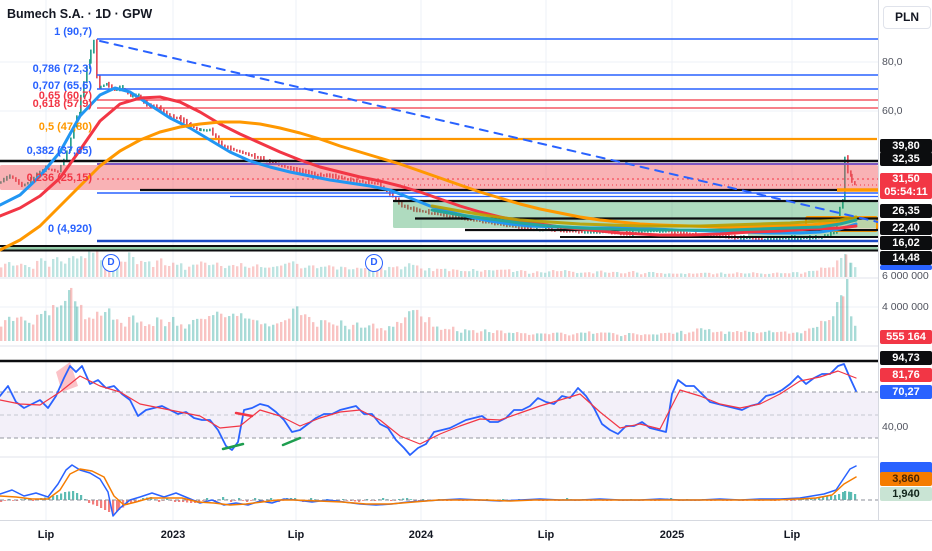 Image resolution: width=932 pixels, height=551 pixels. Describe the element at coordinates (905, 307) in the screenshot. I see `price-axis-label: 4 000 000` at that location.